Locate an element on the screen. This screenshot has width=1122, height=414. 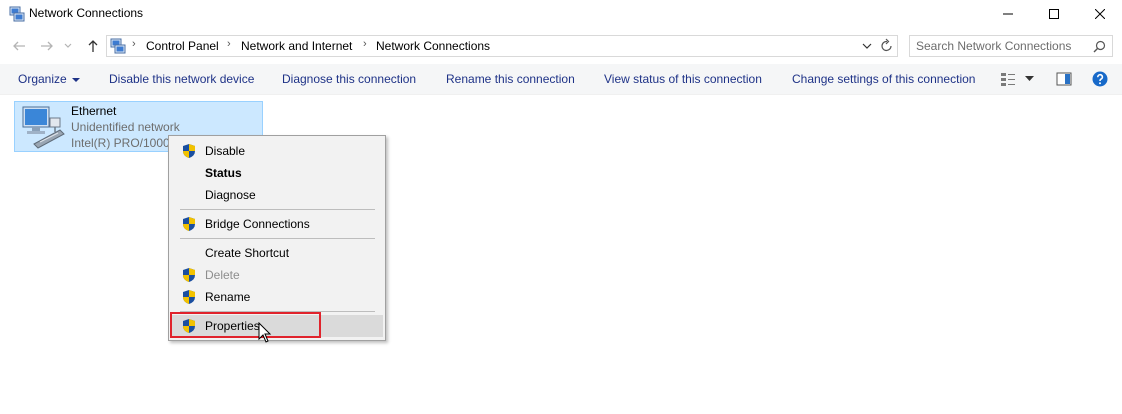
organize-label: Organize is located at coordinates (42, 79).